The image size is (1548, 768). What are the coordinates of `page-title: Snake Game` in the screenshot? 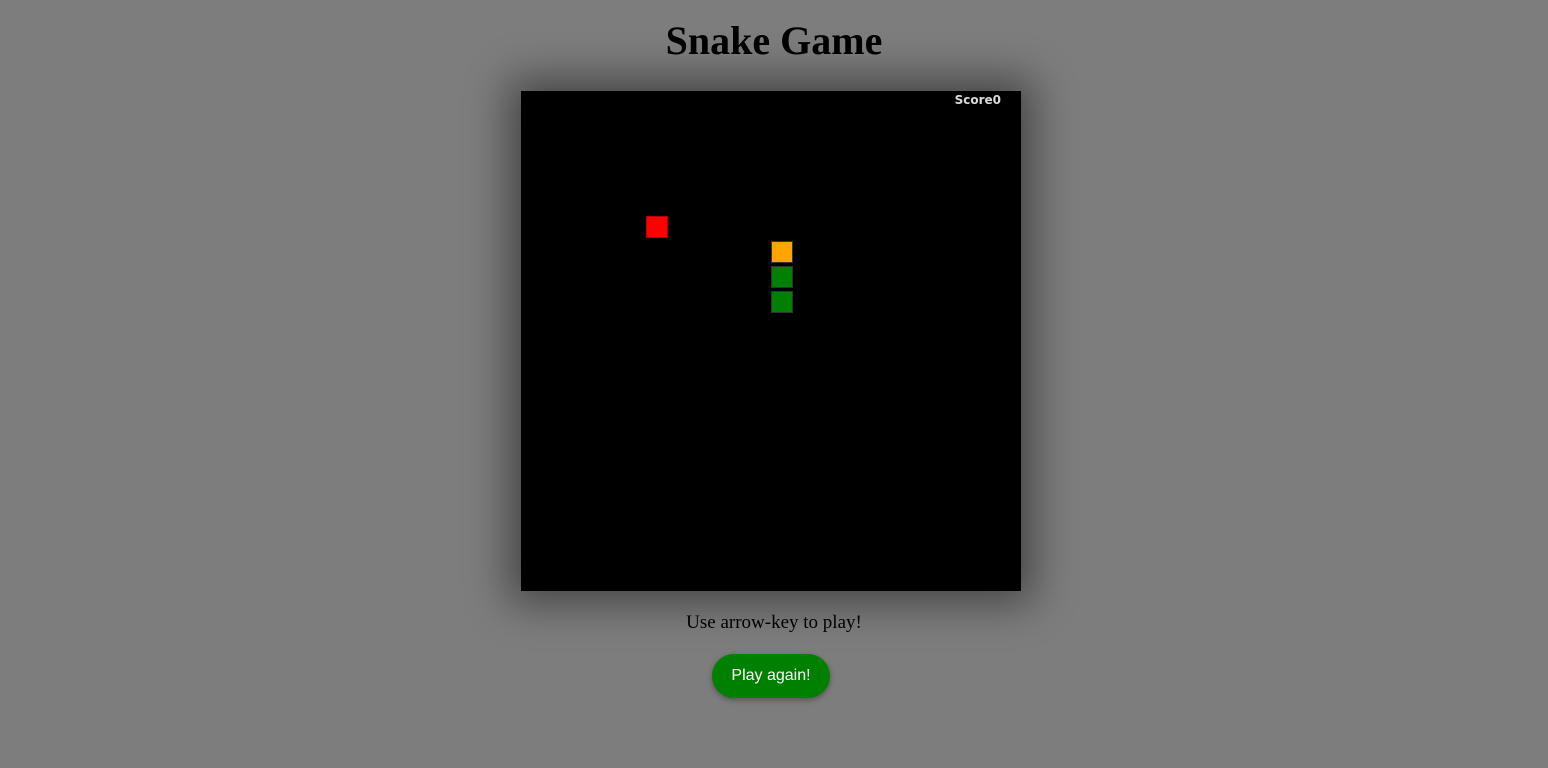 It's located at (774, 40).